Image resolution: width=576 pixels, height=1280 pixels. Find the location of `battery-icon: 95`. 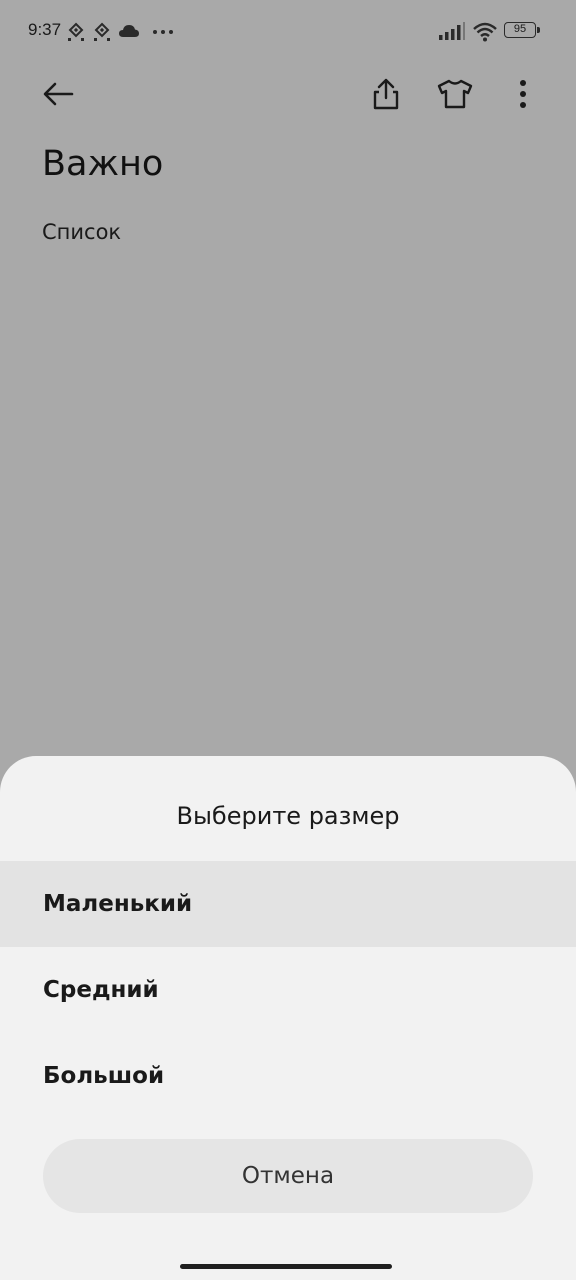

battery-icon: 95 is located at coordinates (520, 30).